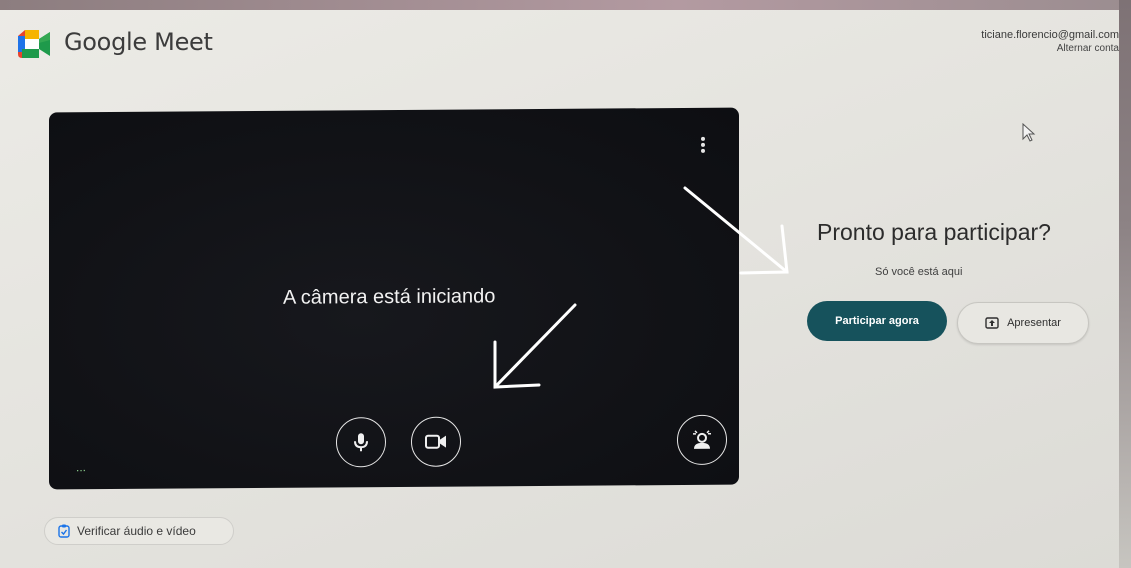 This screenshot has height=568, width=1131. What do you see at coordinates (1034, 323) in the screenshot?
I see `present-label: Apresentar` at bounding box center [1034, 323].